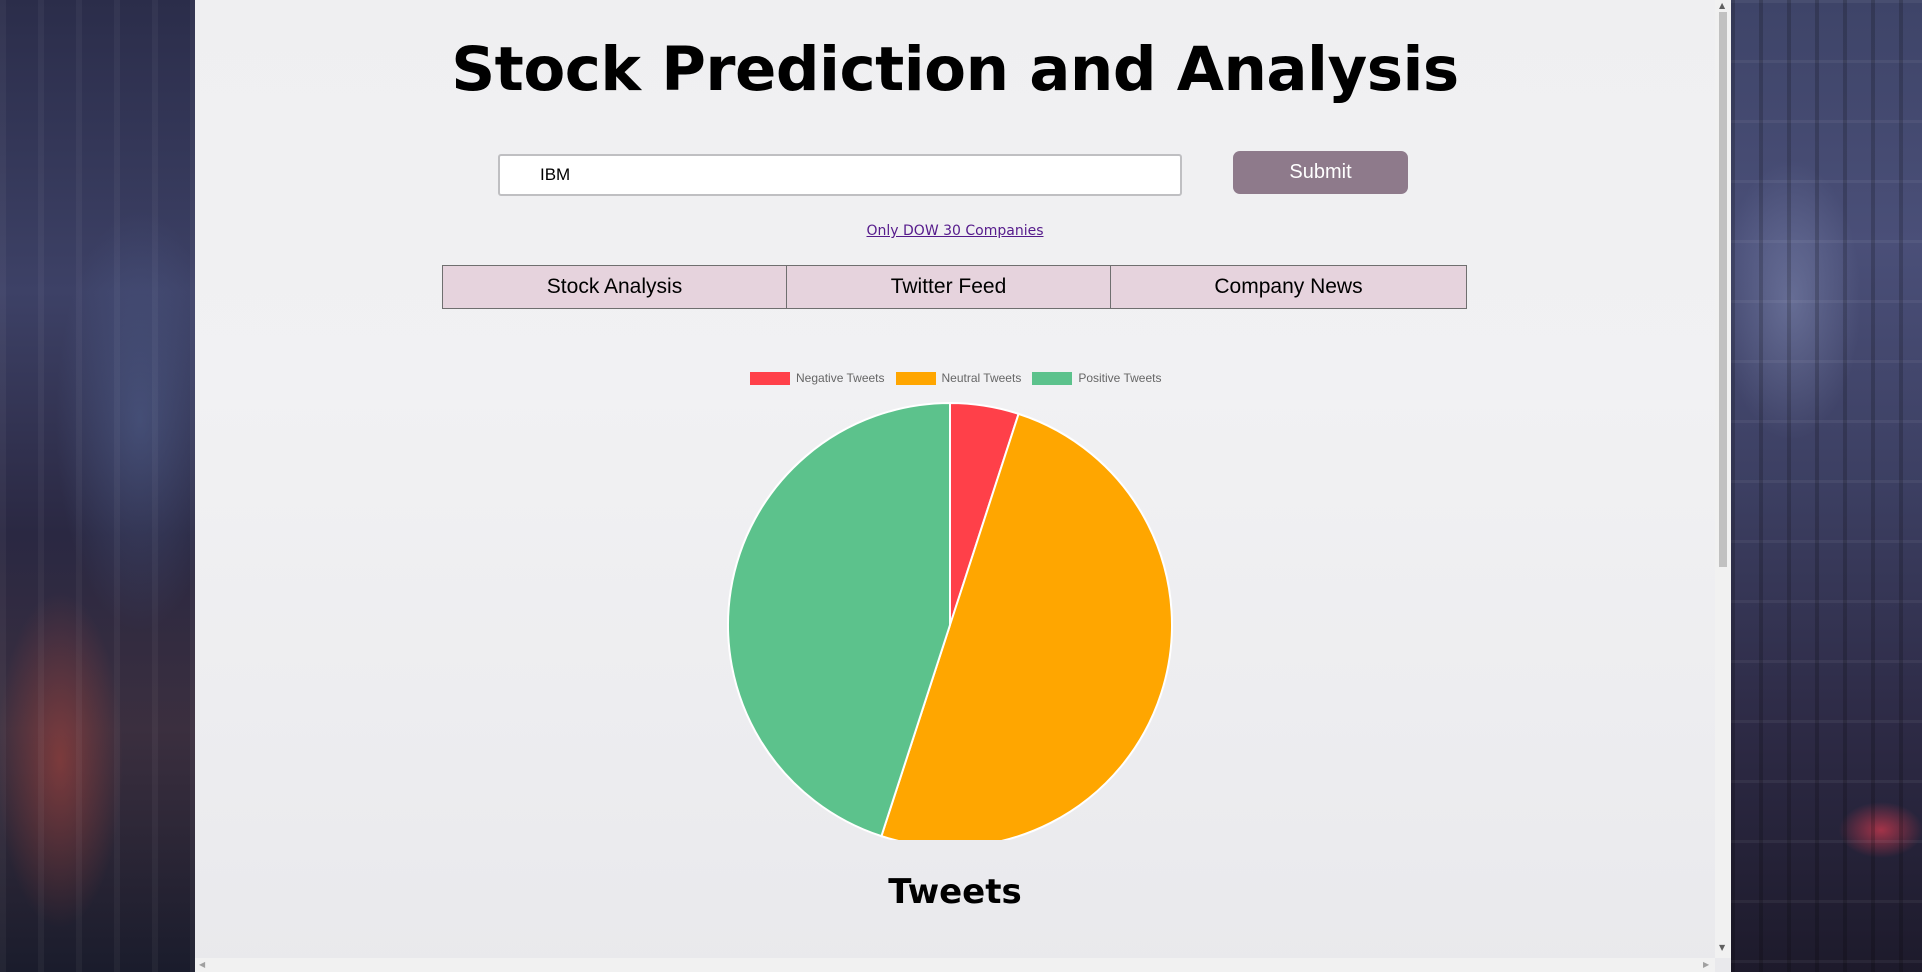 The image size is (1922, 972). I want to click on legend-swatch-negative, so click(770, 378).